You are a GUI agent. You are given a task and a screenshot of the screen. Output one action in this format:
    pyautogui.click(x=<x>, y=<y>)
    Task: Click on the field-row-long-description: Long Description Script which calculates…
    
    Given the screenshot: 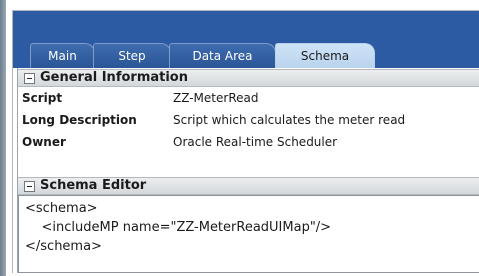 What is the action you would take?
    pyautogui.click(x=248, y=120)
    